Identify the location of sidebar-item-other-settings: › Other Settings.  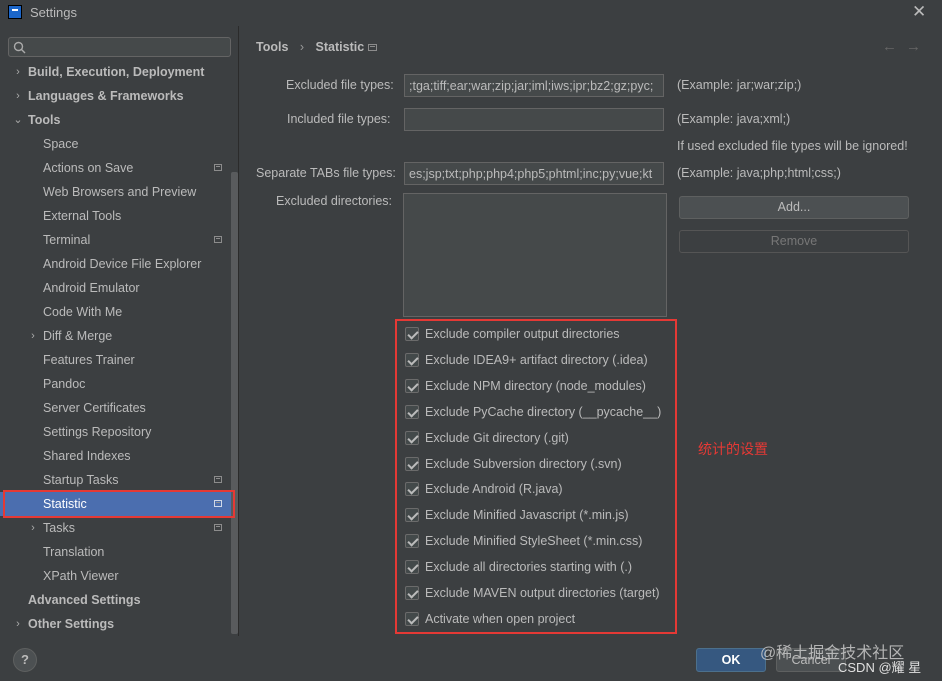
(115, 624).